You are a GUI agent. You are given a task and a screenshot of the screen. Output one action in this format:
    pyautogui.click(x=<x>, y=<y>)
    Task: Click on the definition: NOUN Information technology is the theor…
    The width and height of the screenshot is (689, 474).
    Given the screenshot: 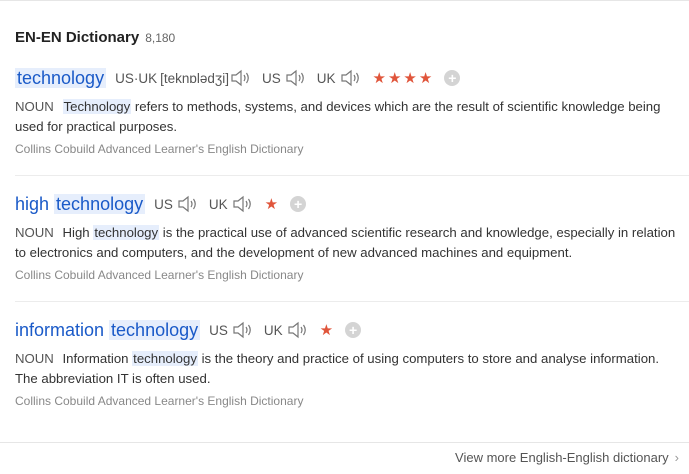 What is the action you would take?
    pyautogui.click(x=347, y=369)
    